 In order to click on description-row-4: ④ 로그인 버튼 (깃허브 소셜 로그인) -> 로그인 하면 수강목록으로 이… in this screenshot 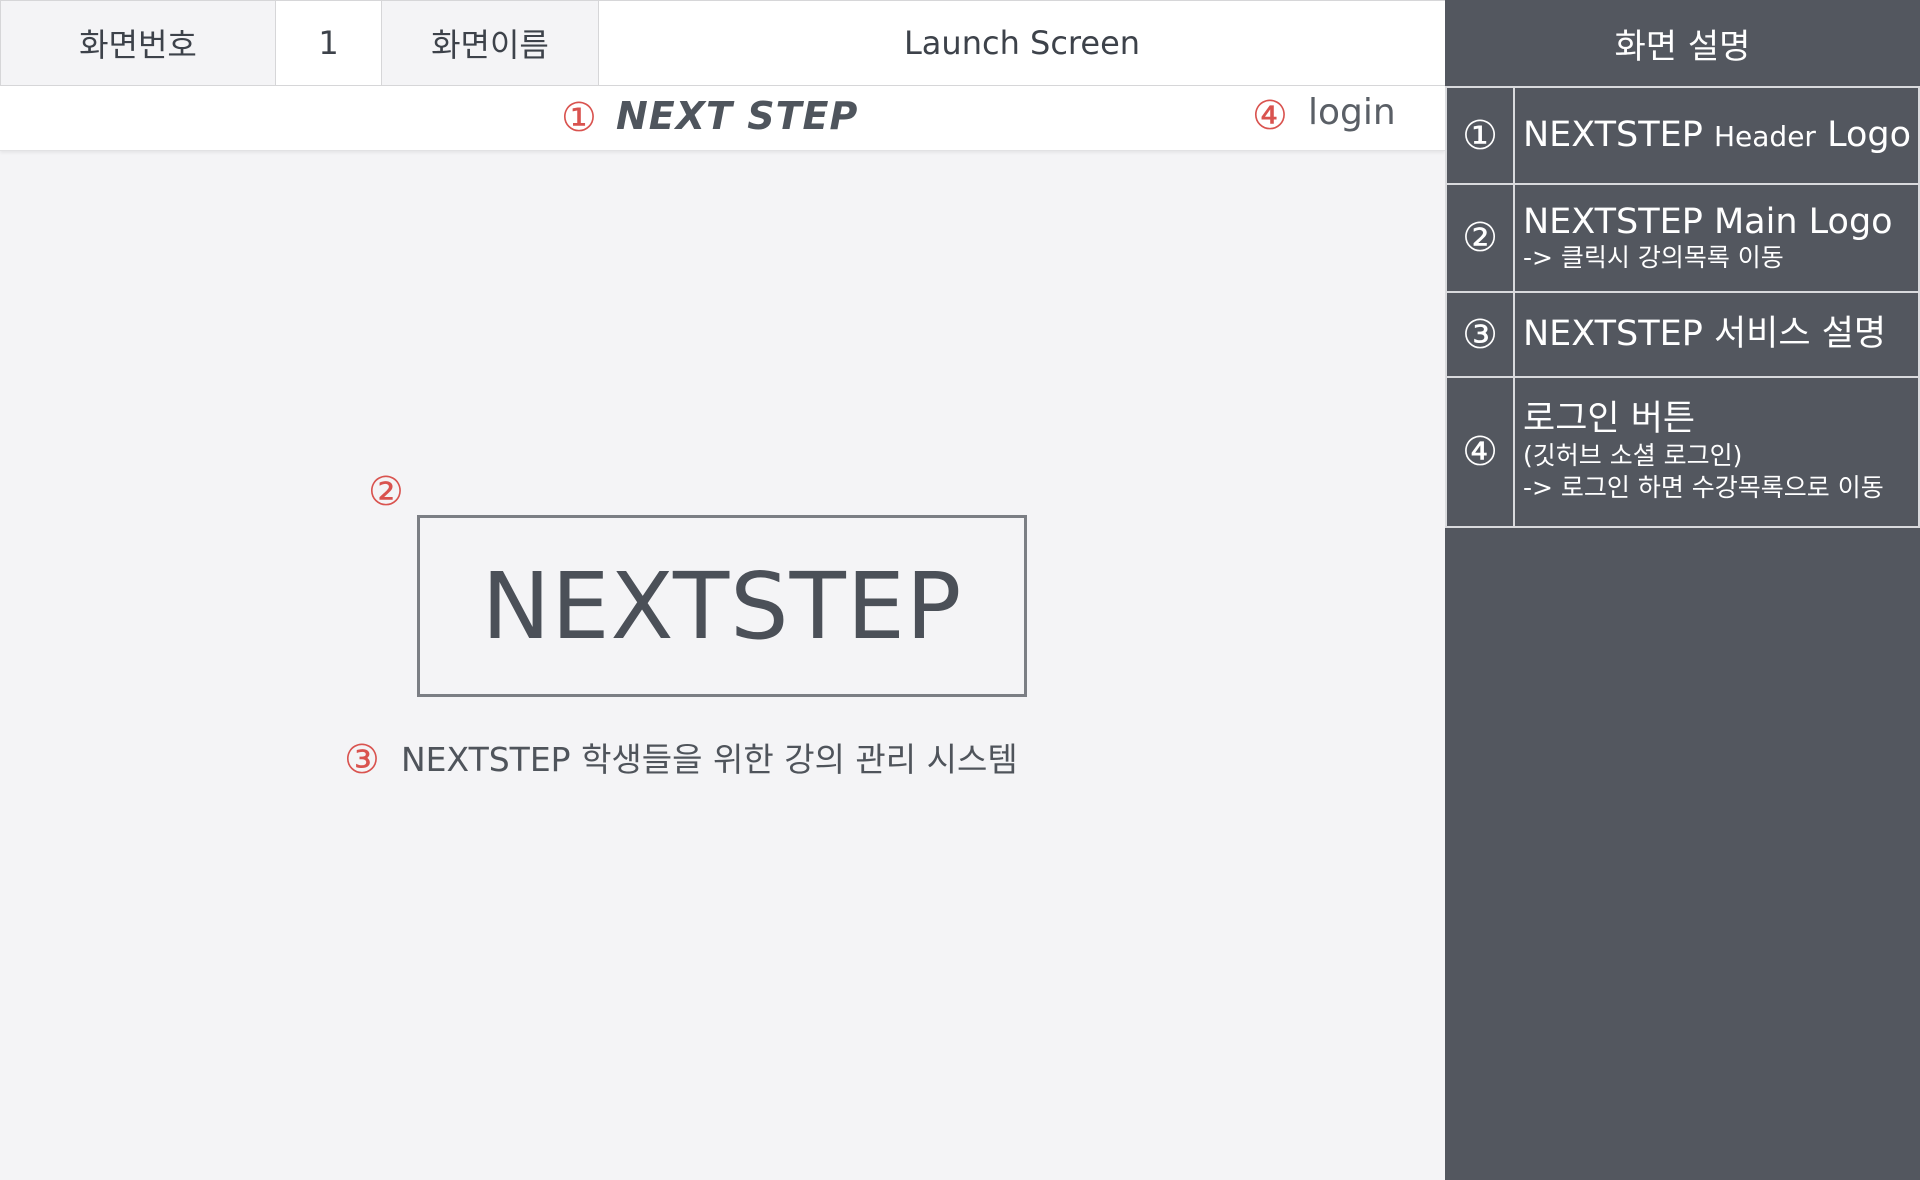, I will do `click(1682, 452)`.